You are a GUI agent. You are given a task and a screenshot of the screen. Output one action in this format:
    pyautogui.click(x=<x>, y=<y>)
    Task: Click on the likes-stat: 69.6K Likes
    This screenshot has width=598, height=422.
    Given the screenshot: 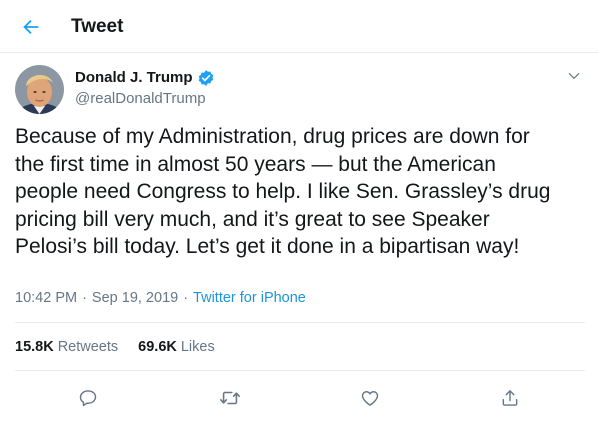 What is the action you would take?
    pyautogui.click(x=176, y=347)
    